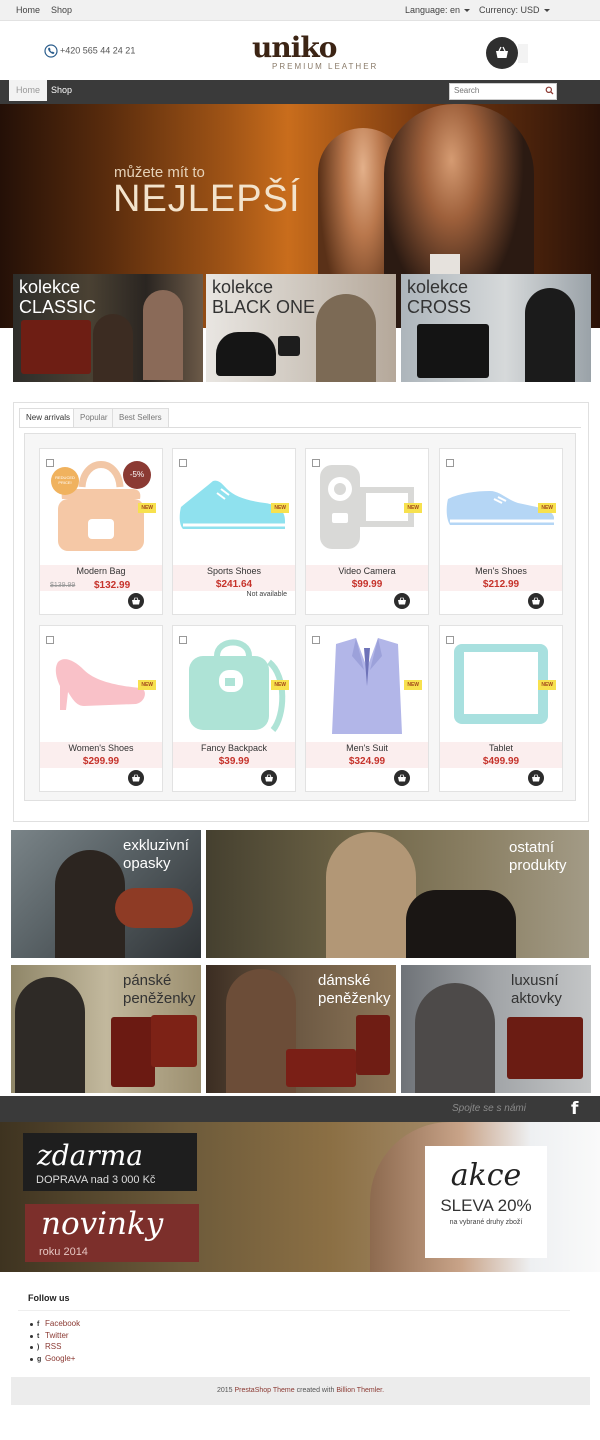 Image resolution: width=600 pixels, height=1440 pixels. I want to click on social-link-twitter: t Twitter, so click(54, 1336).